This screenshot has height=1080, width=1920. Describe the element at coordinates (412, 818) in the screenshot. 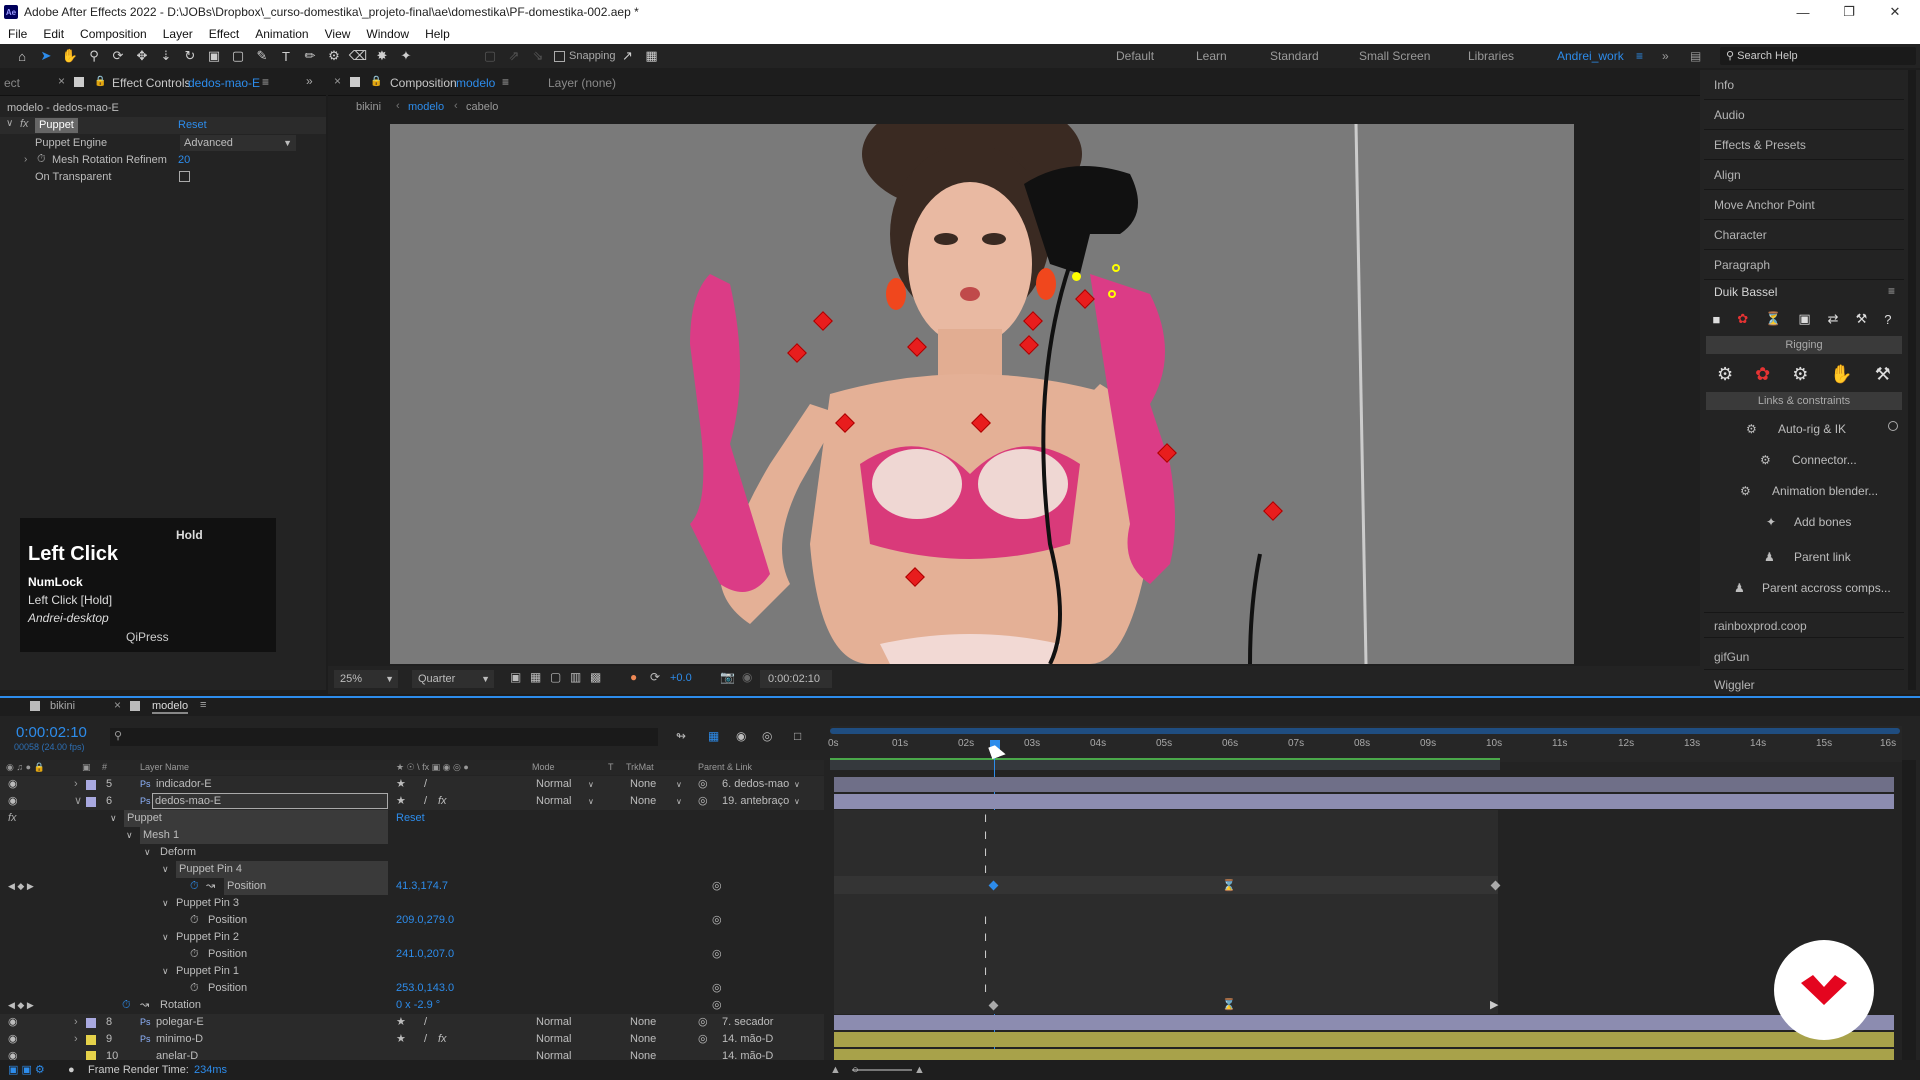

I see `prop-puppet-row: fx ∨ Puppet Reset` at that location.